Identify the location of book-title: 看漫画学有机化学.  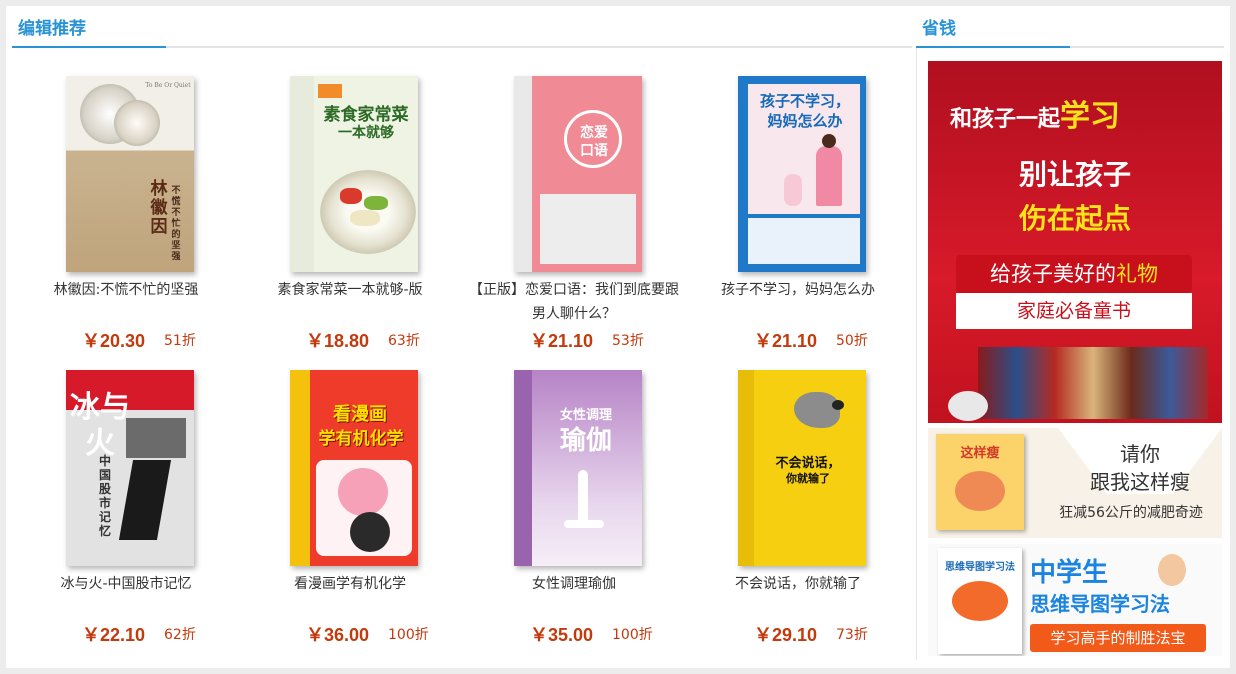
(350, 584).